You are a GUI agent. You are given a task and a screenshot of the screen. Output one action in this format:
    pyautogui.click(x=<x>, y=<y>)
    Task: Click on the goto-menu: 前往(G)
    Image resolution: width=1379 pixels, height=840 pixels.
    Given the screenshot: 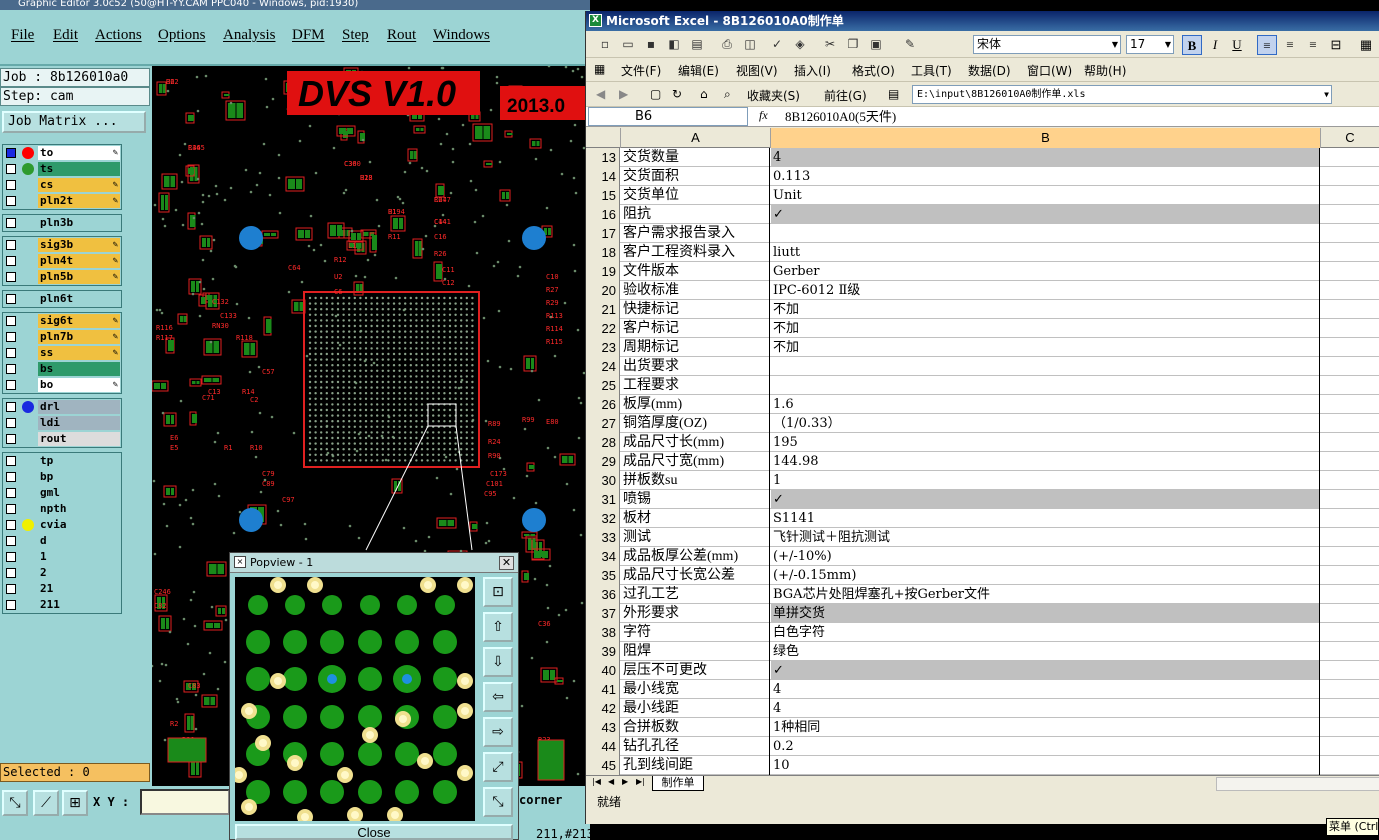 What is the action you would take?
    pyautogui.click(x=845, y=95)
    